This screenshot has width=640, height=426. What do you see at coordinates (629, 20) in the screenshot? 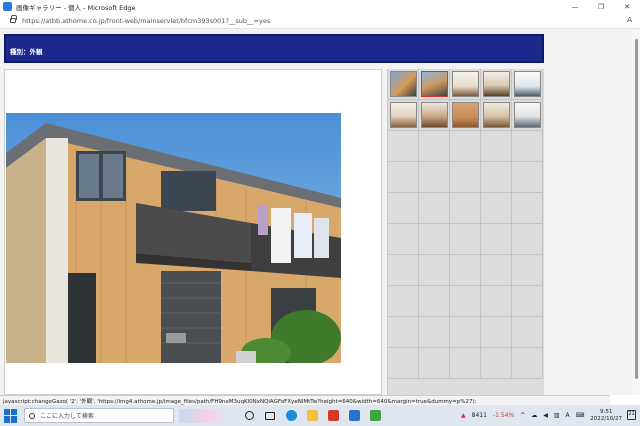
I see `read-aloud-icon: A` at bounding box center [629, 20].